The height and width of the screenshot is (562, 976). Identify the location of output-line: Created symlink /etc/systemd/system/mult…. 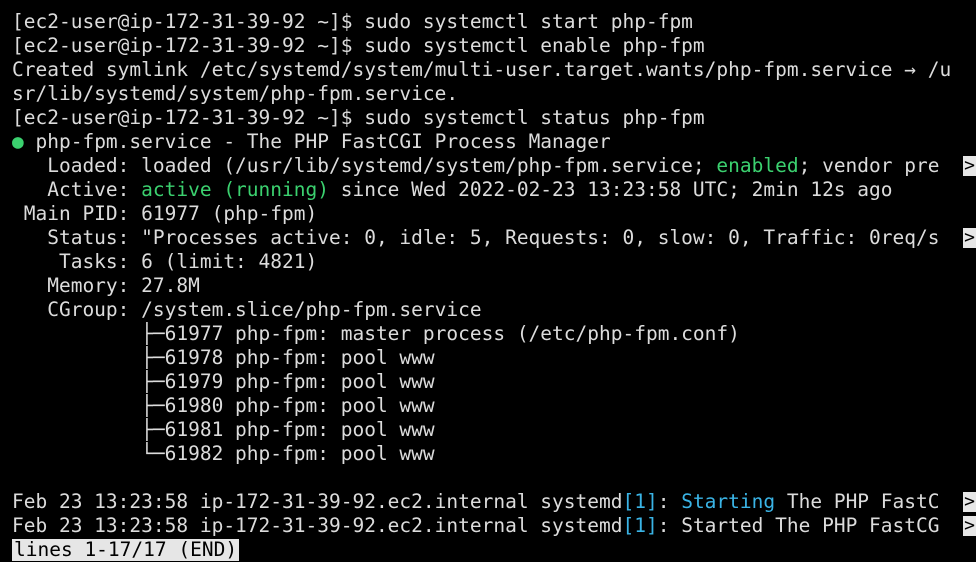
(482, 69).